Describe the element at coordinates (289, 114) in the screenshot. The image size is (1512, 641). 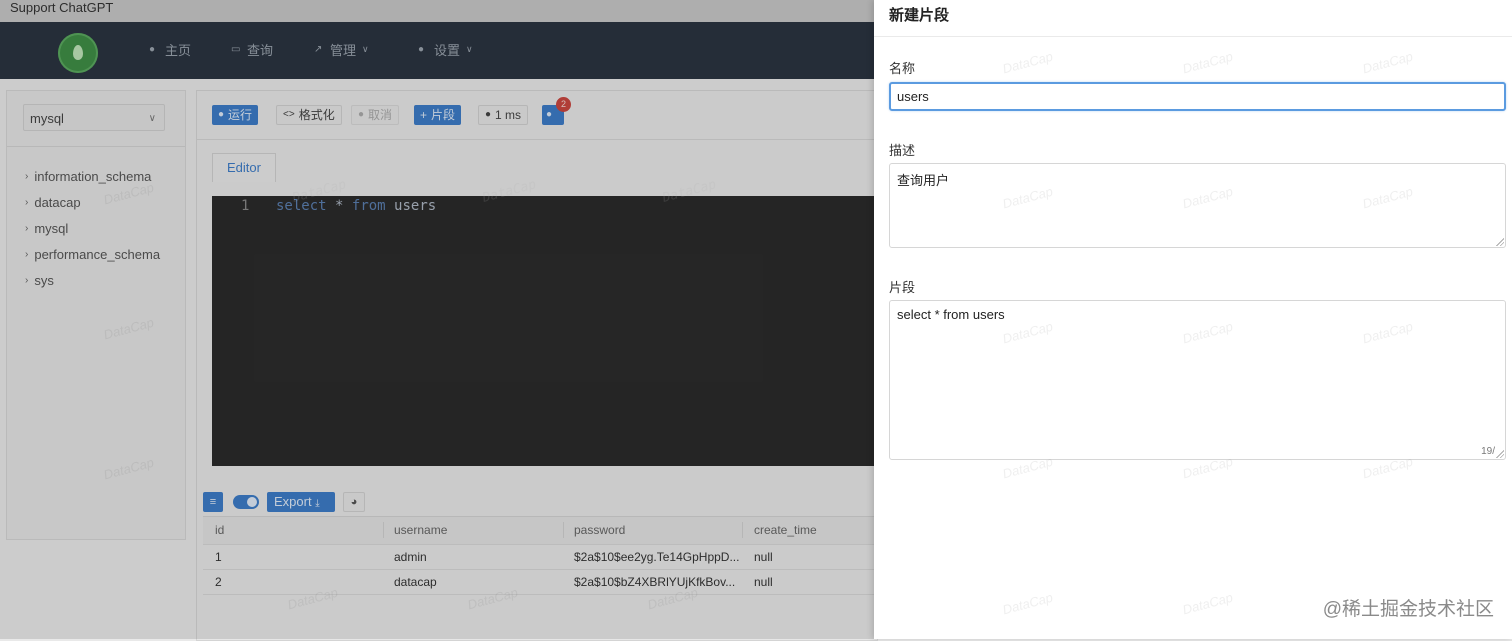
I see `code-icon: <>` at that location.